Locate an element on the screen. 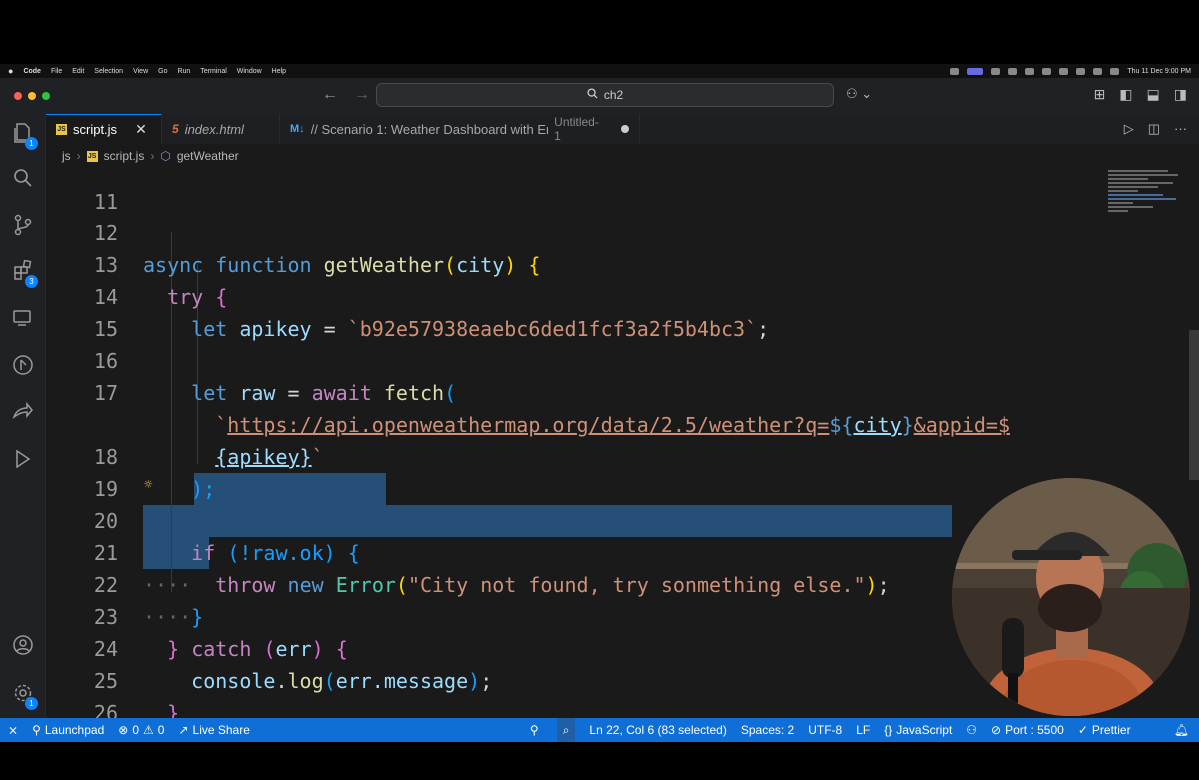 Image resolution: width=1199 pixels, height=780 pixels. problems-button: ⊗ 0 ⚠ 0 is located at coordinates (141, 730).